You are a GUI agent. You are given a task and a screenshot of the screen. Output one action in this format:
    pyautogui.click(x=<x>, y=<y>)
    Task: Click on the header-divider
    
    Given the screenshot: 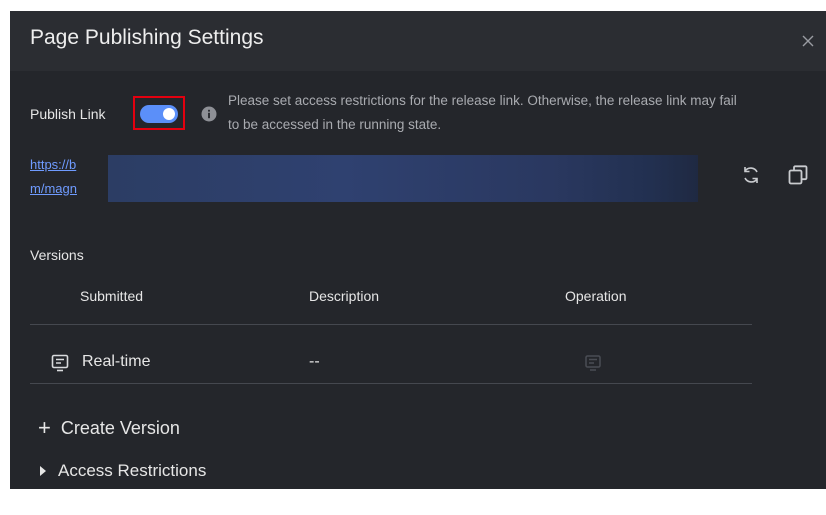 What is the action you would take?
    pyautogui.click(x=391, y=324)
    